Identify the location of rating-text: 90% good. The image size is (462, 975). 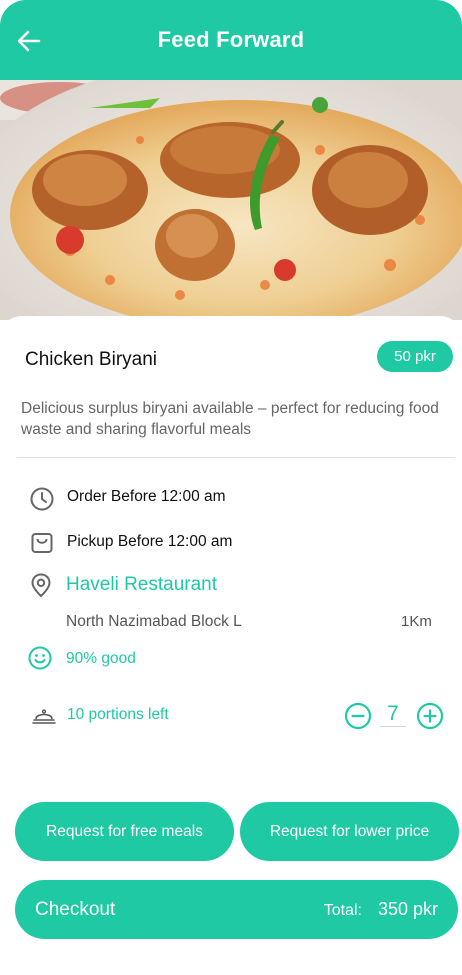
(101, 658).